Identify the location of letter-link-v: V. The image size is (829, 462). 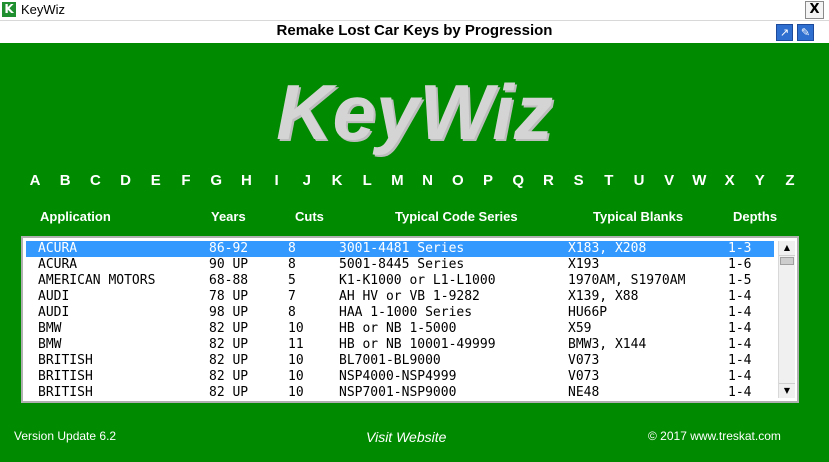
(669, 180).